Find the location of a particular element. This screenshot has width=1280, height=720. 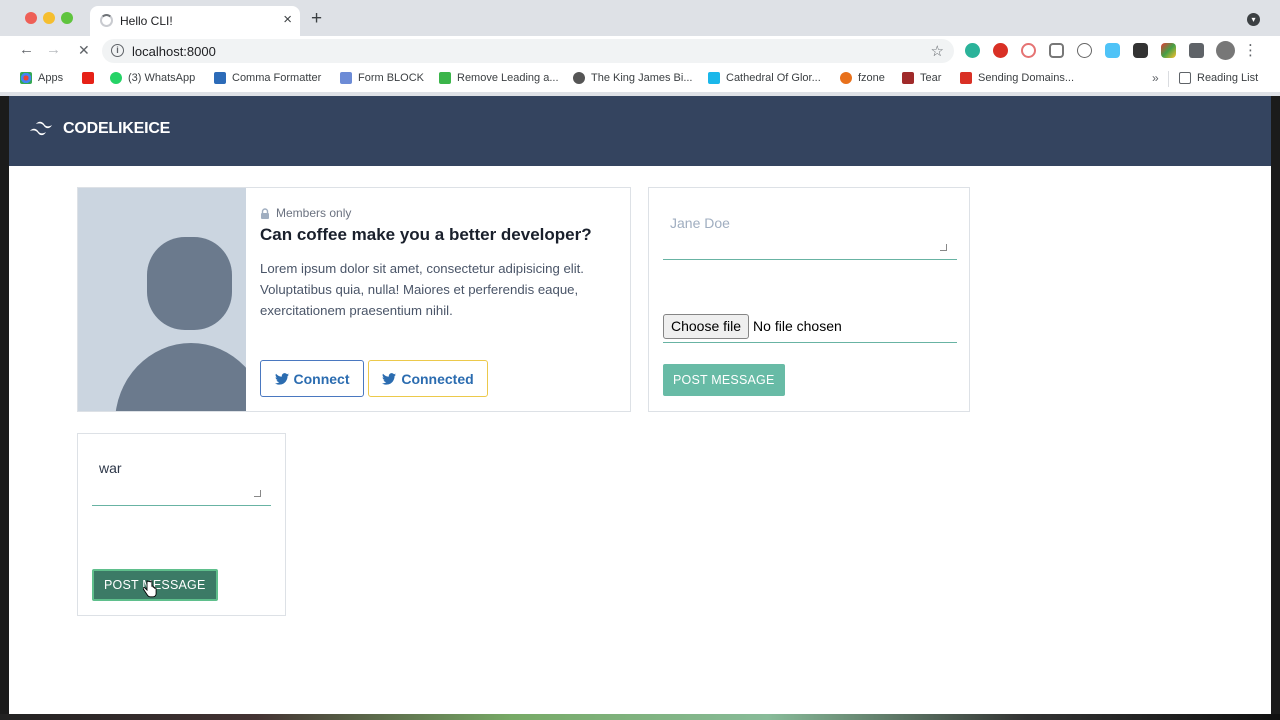

avatar-placeholder-image is located at coordinates (162, 299).